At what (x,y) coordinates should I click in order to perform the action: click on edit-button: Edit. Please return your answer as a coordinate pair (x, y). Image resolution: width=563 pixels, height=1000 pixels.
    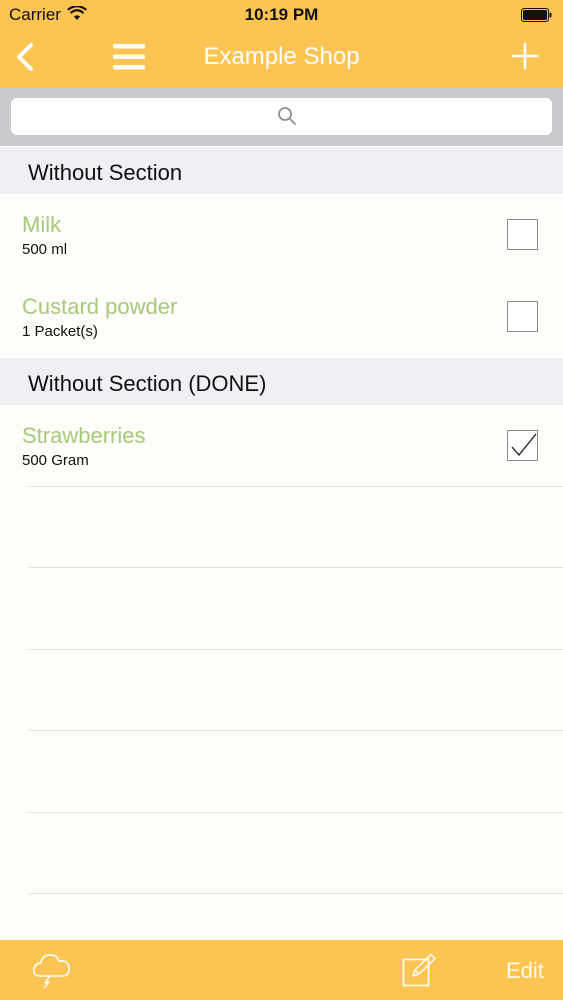
    Looking at the image, I should click on (525, 971).